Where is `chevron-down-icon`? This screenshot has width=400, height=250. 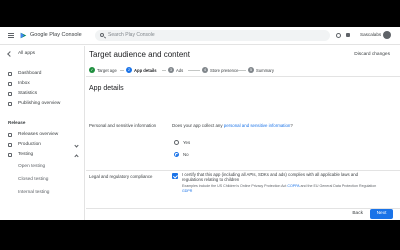
chevron-down-icon is located at coordinates (76, 145).